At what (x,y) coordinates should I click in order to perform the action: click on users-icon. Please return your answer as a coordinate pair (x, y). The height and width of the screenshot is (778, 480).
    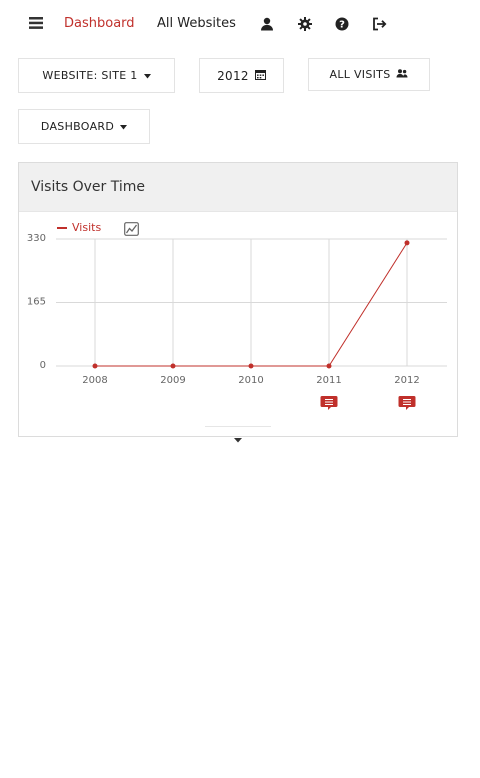
    Looking at the image, I should click on (402, 74).